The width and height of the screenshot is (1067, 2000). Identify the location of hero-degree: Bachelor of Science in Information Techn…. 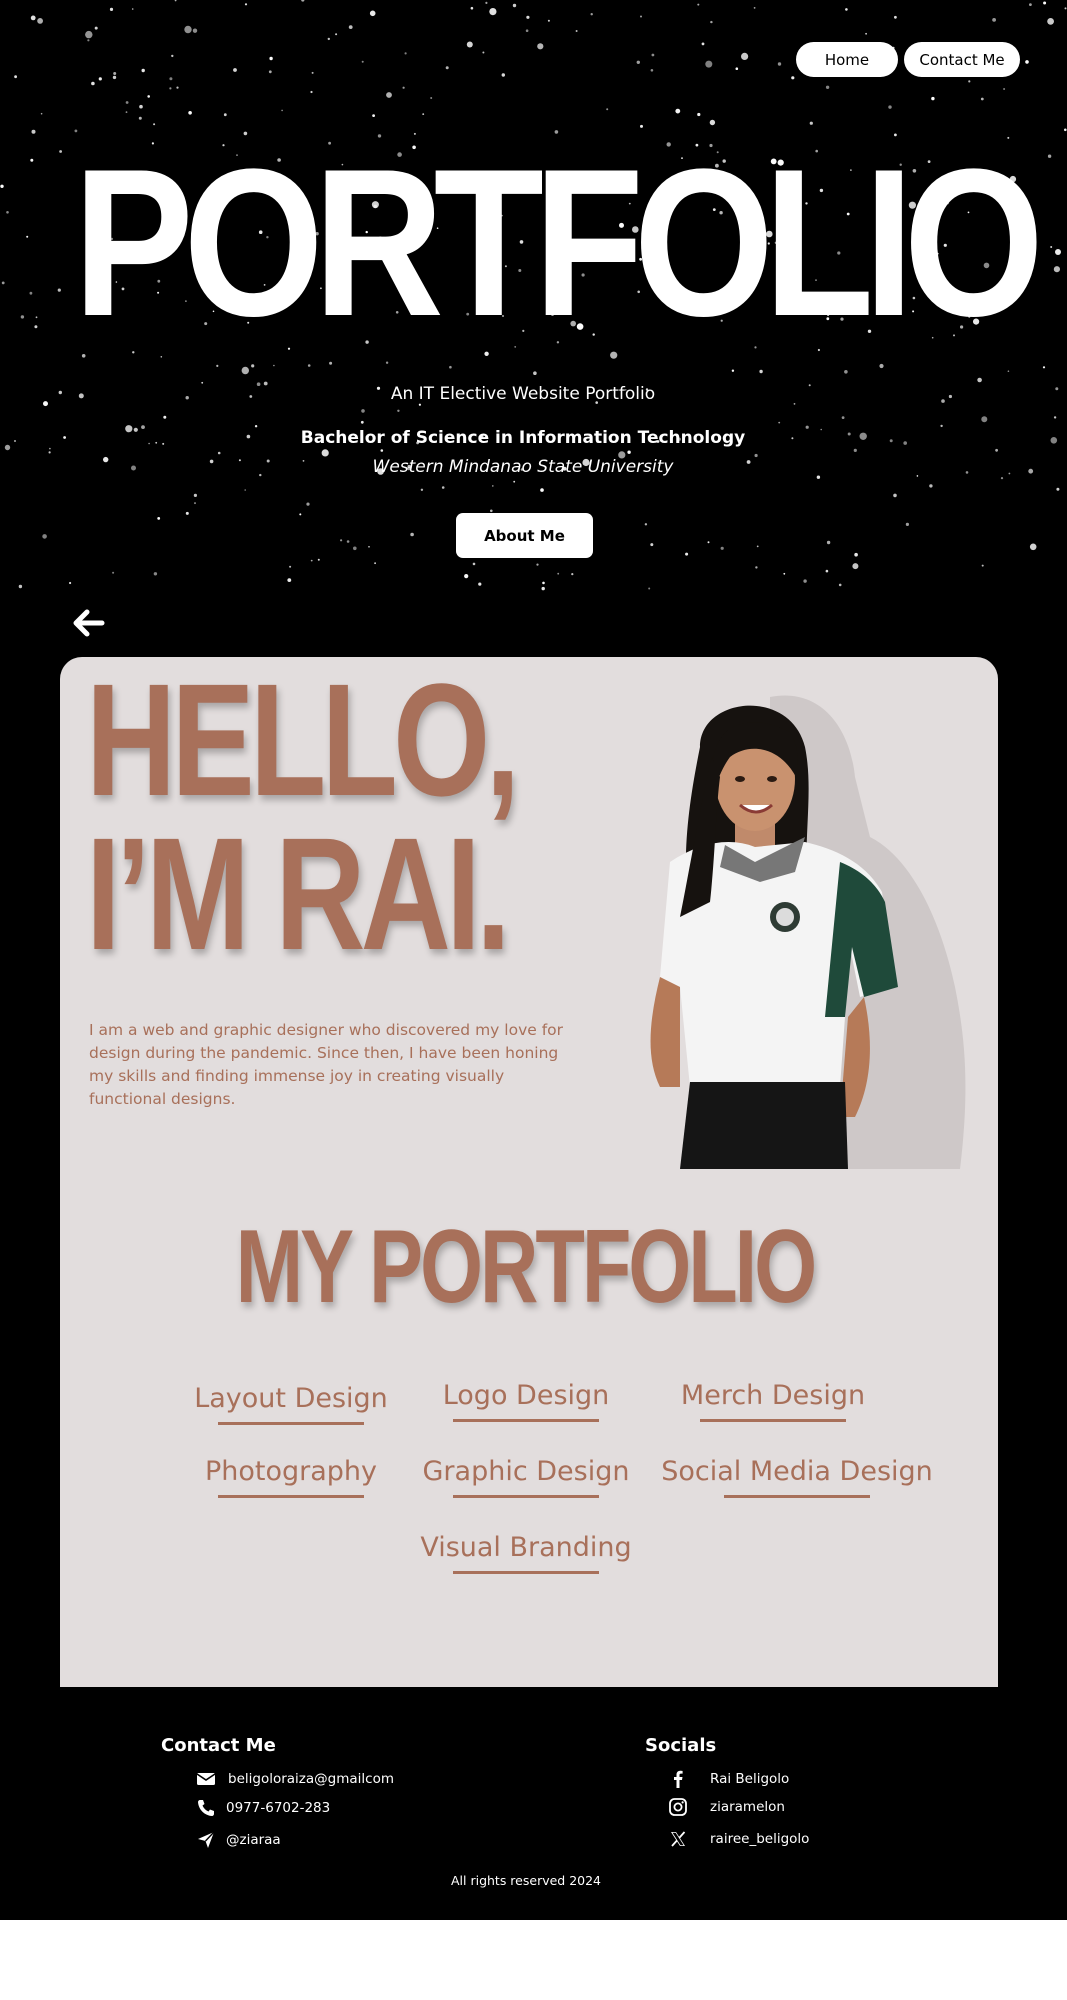
(523, 438).